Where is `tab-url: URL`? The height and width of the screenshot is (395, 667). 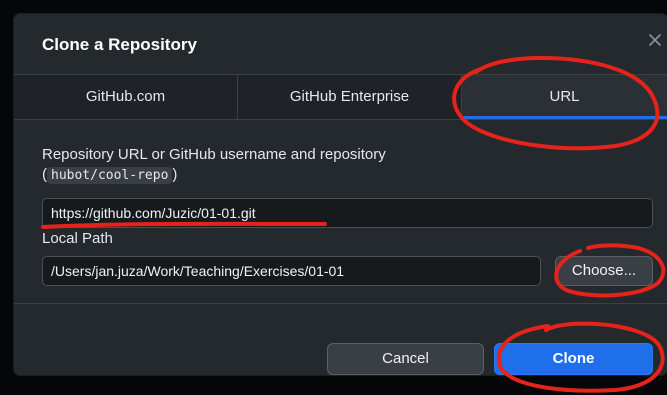
tab-url: URL is located at coordinates (564, 97).